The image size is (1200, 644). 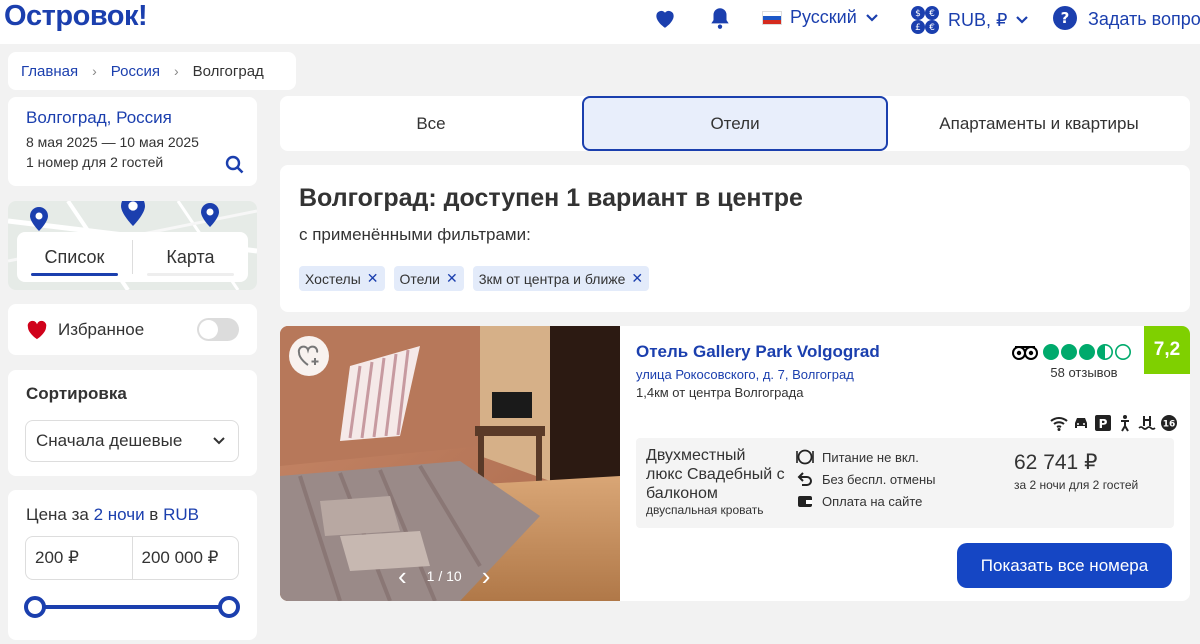 I want to click on hotel-distance: 1,4км от центра Волгограда, so click(x=720, y=392).